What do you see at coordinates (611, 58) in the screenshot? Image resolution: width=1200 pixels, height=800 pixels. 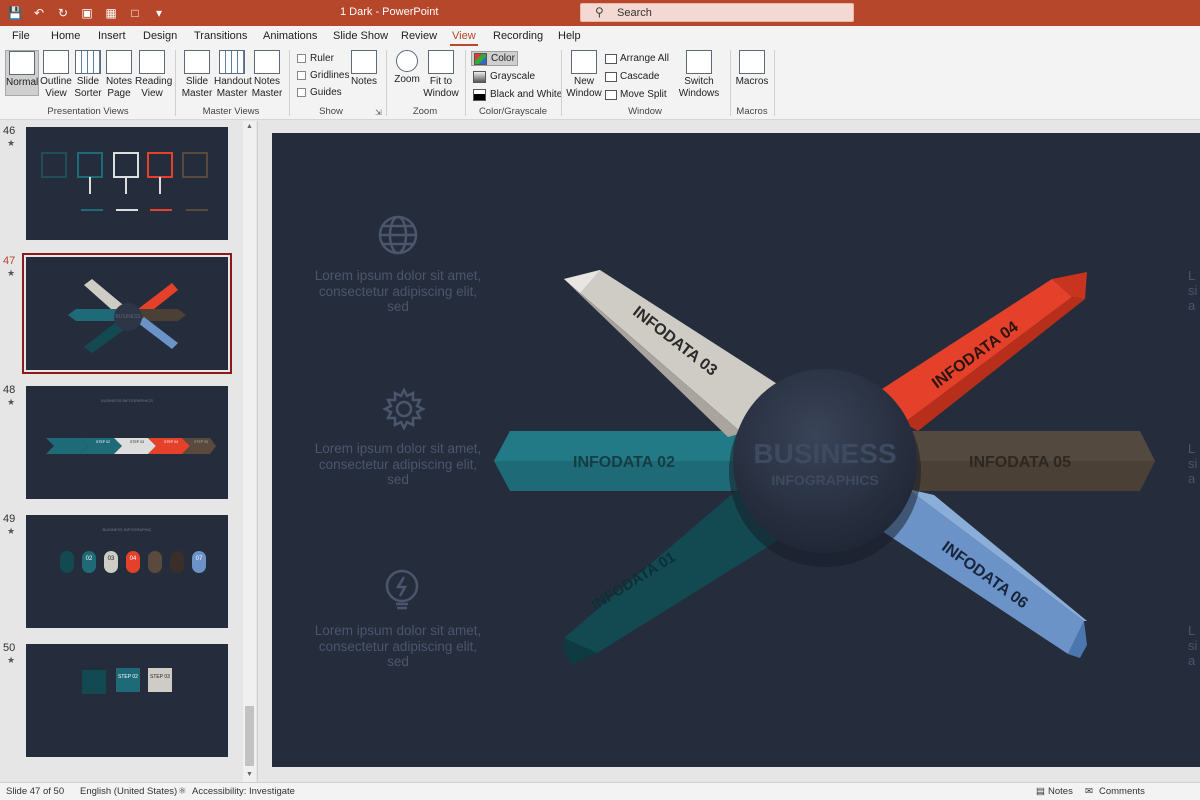 I see `arrange-all-icon` at bounding box center [611, 58].